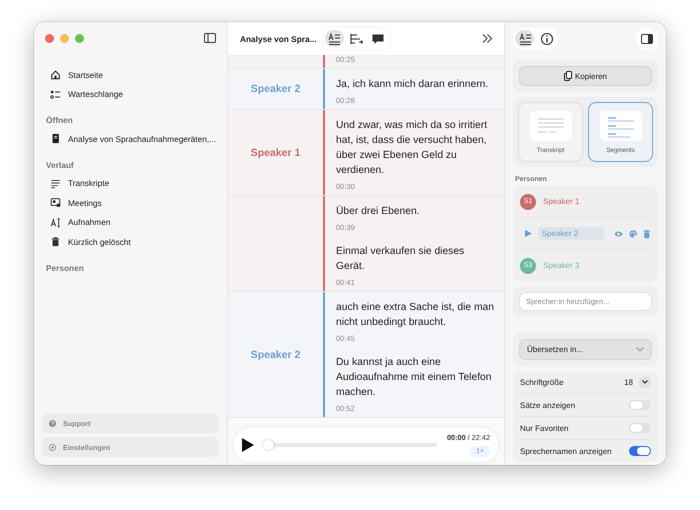 This screenshot has width=700, height=510. What do you see at coordinates (542, 382) in the screenshot?
I see `setting-label: Schriftgröße` at bounding box center [542, 382].